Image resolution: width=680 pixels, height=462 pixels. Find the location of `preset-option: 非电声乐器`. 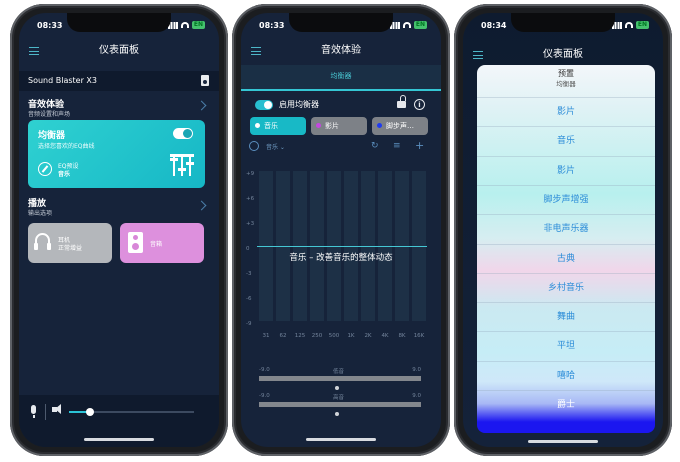

preset-option: 非电声乐器 is located at coordinates (566, 229).